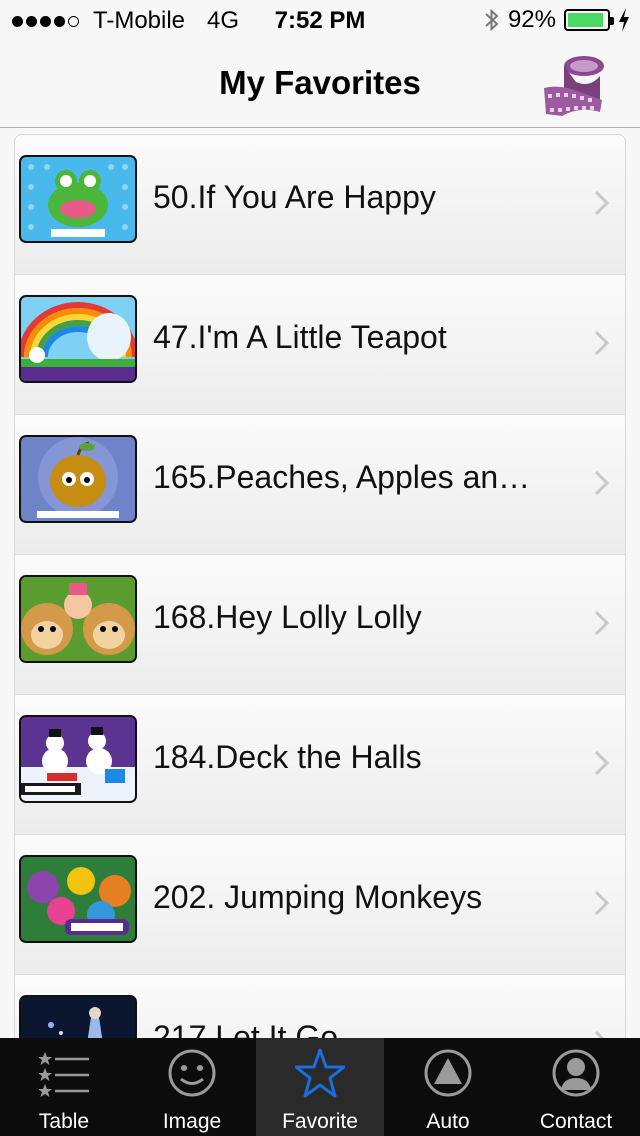  Describe the element at coordinates (78, 341) in the screenshot. I see `teapot-thumbnail-art` at that location.